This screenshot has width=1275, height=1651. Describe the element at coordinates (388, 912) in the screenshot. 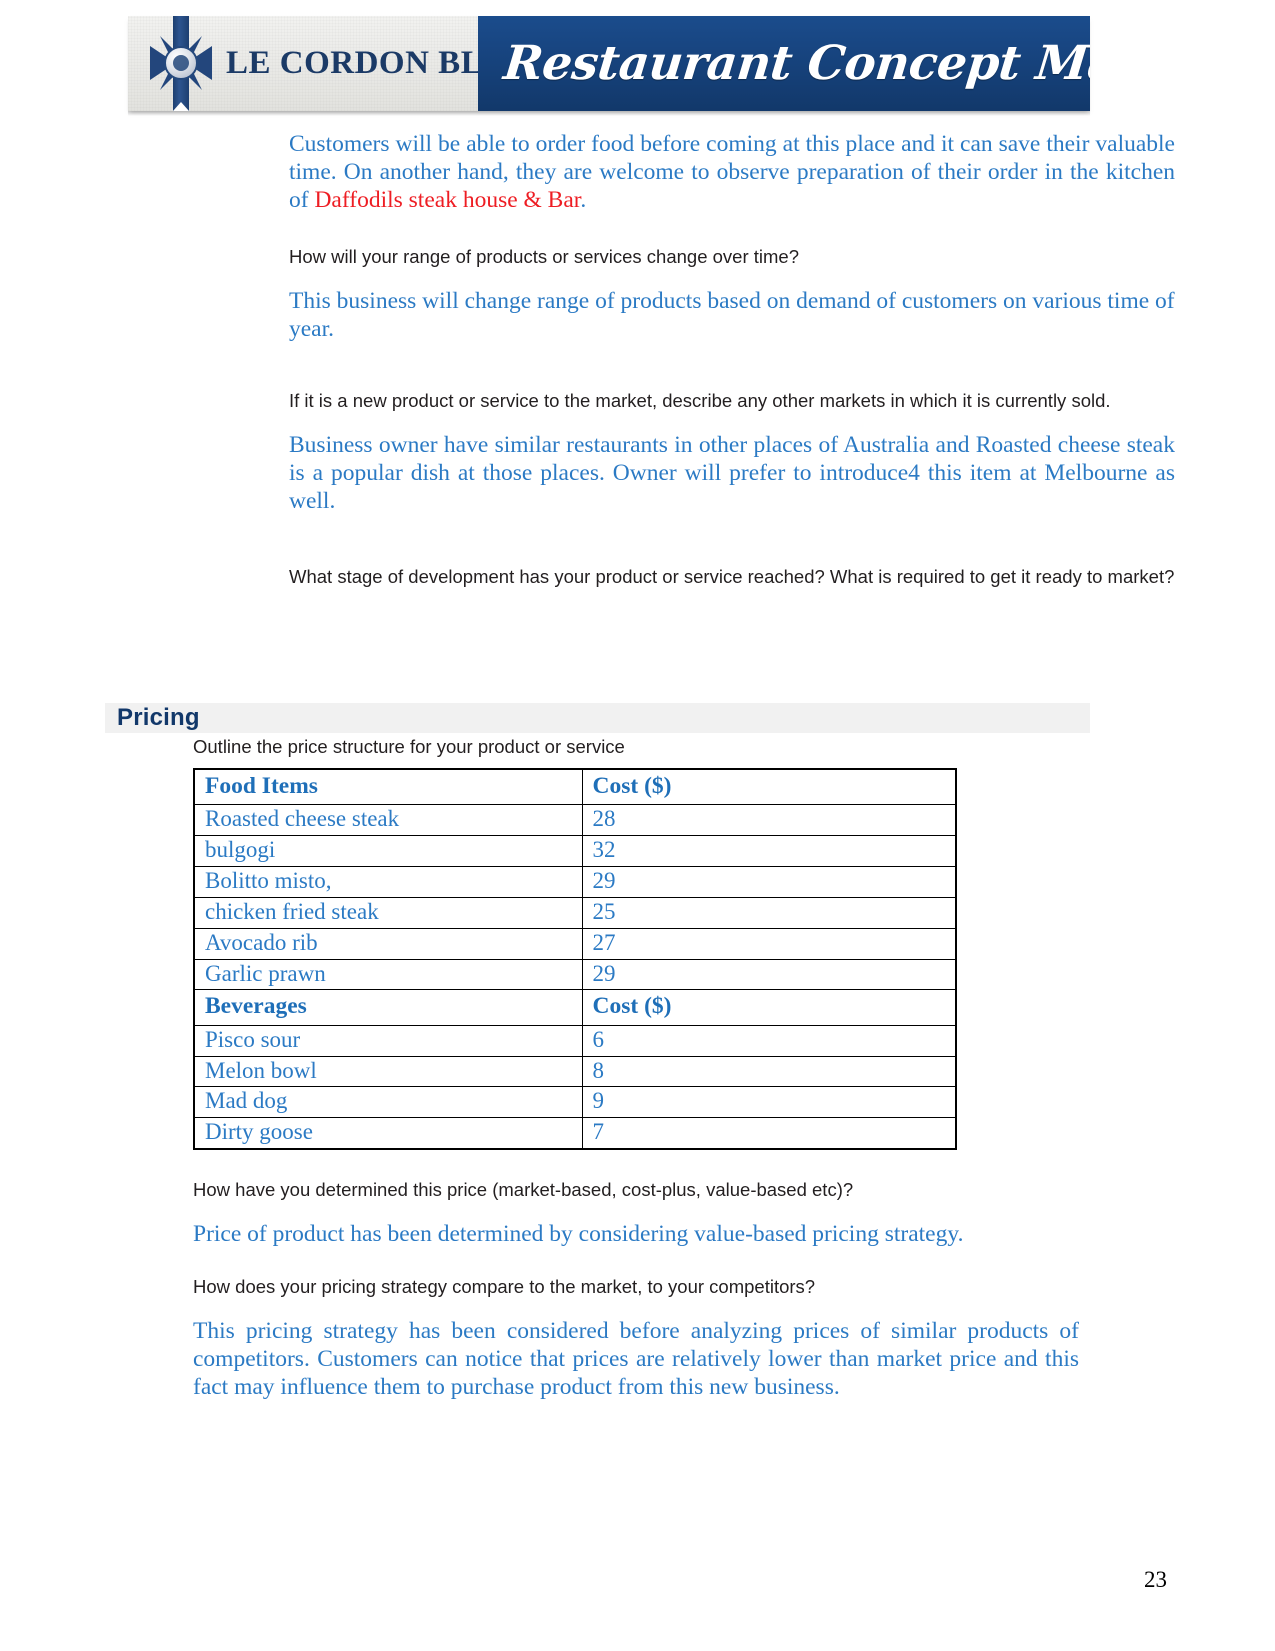

I see `cell-item-name: chicken fried steak` at that location.